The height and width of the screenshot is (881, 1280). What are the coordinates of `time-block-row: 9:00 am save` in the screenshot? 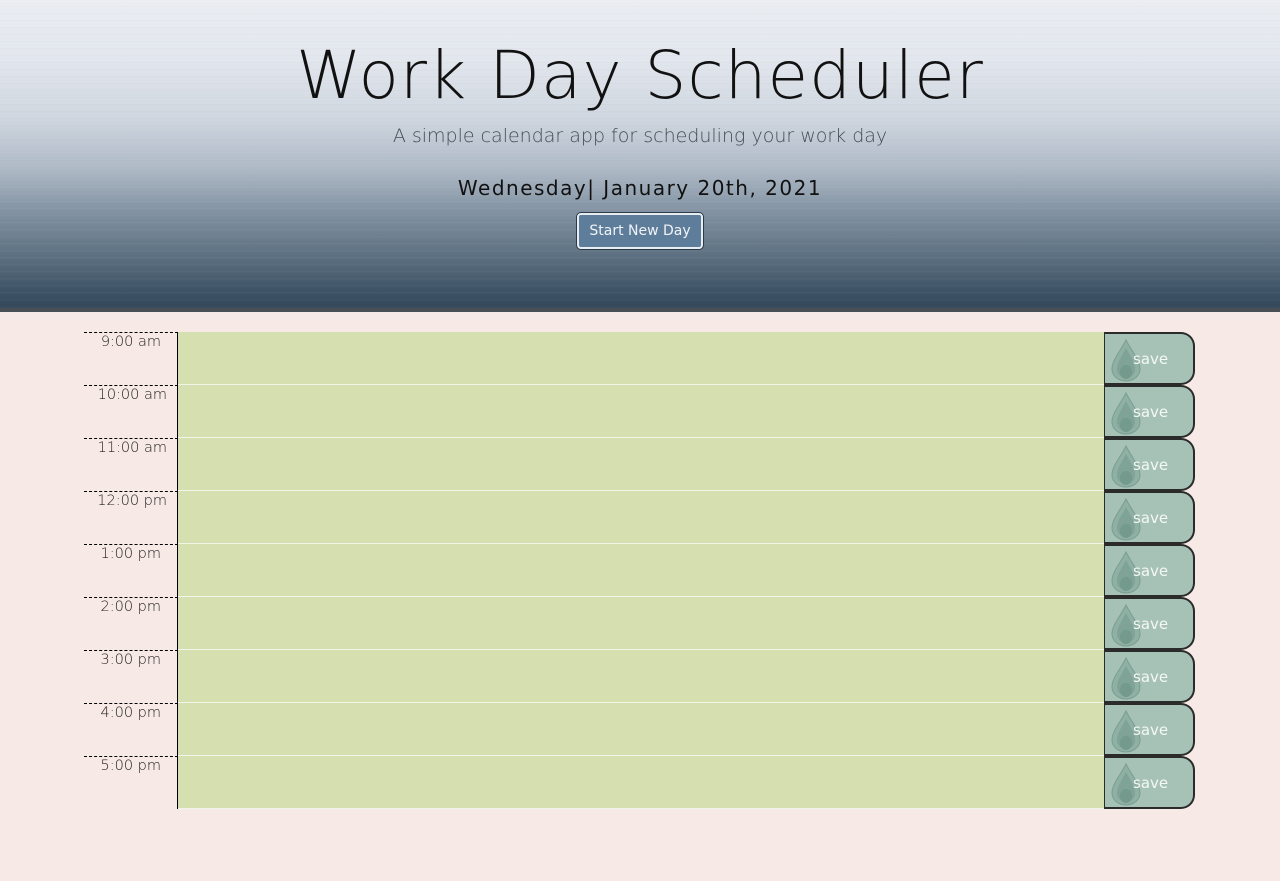 It's located at (639, 358).